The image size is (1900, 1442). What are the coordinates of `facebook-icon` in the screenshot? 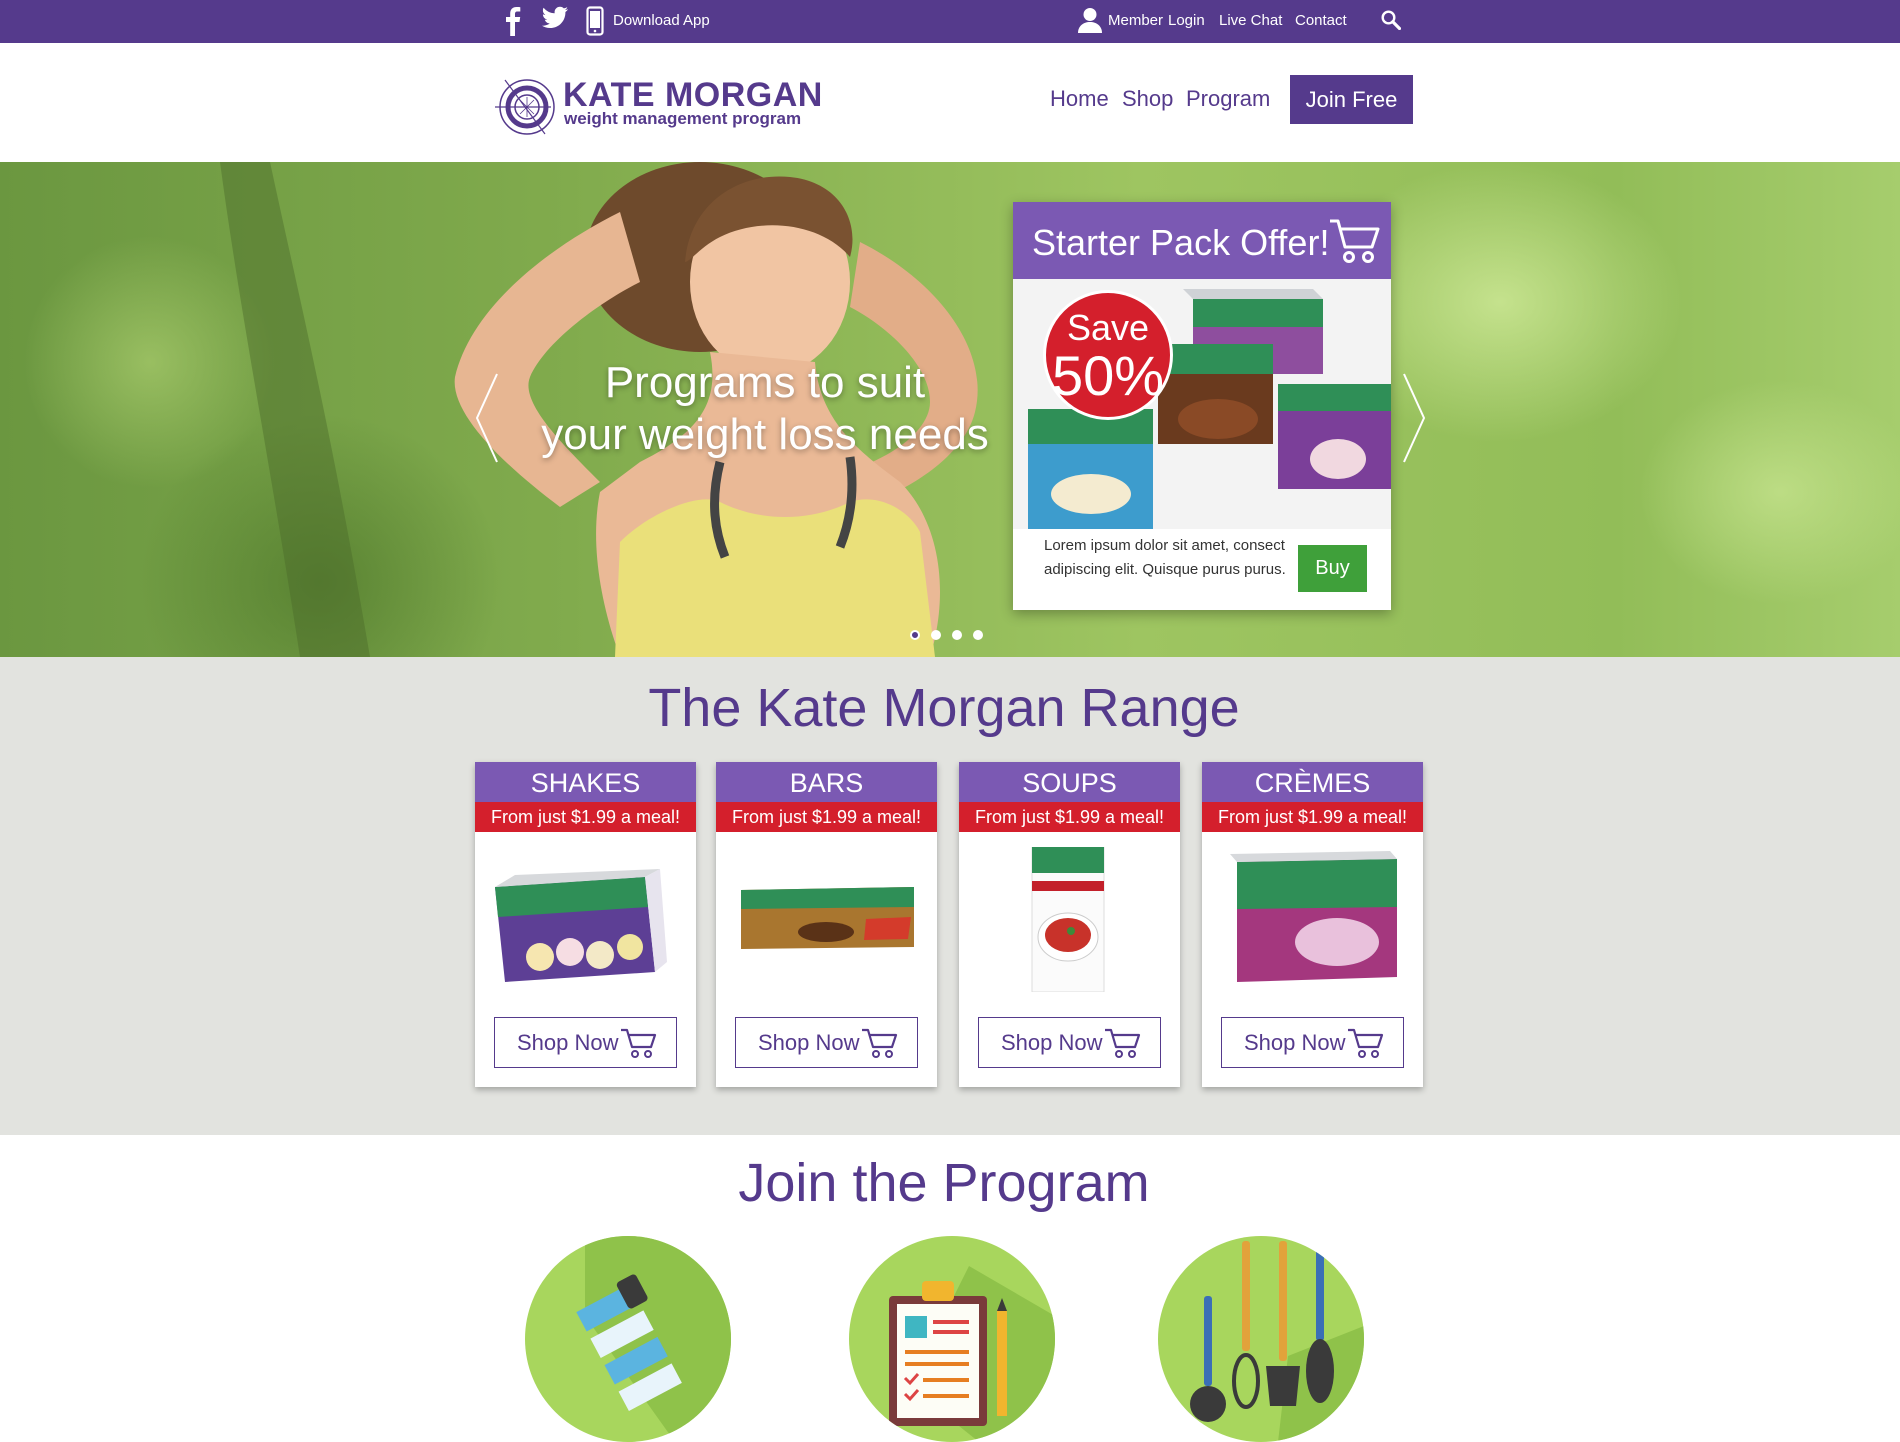 It's located at (513, 21).